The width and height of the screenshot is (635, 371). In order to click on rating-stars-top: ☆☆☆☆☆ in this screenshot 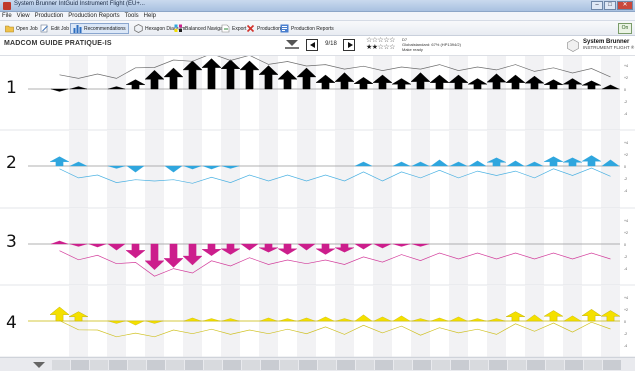, I will do `click(380, 40)`.